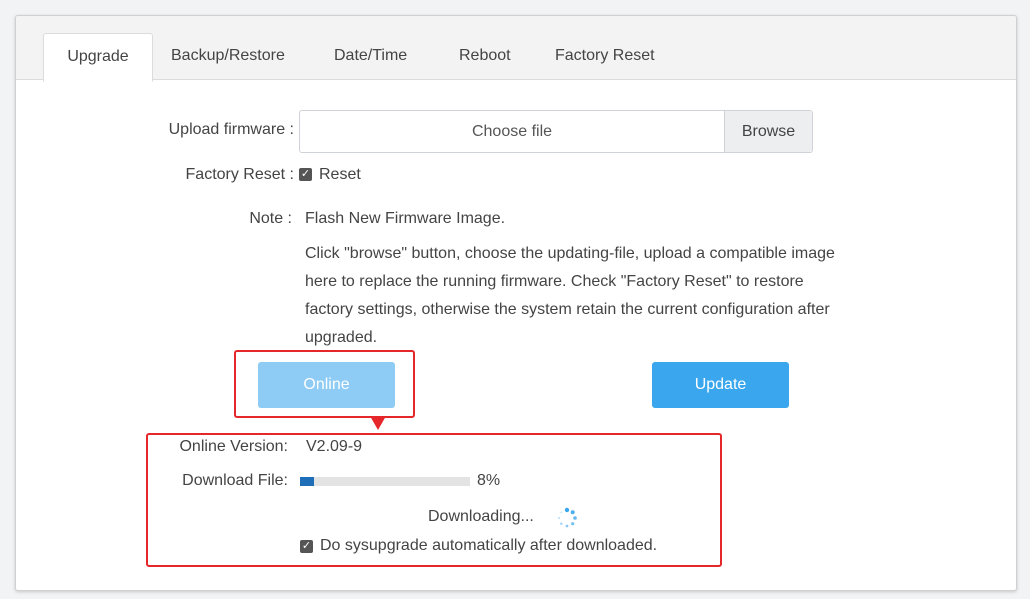 The image size is (1030, 599). Describe the element at coordinates (385, 481) in the screenshot. I see `download-progress-bar` at that location.